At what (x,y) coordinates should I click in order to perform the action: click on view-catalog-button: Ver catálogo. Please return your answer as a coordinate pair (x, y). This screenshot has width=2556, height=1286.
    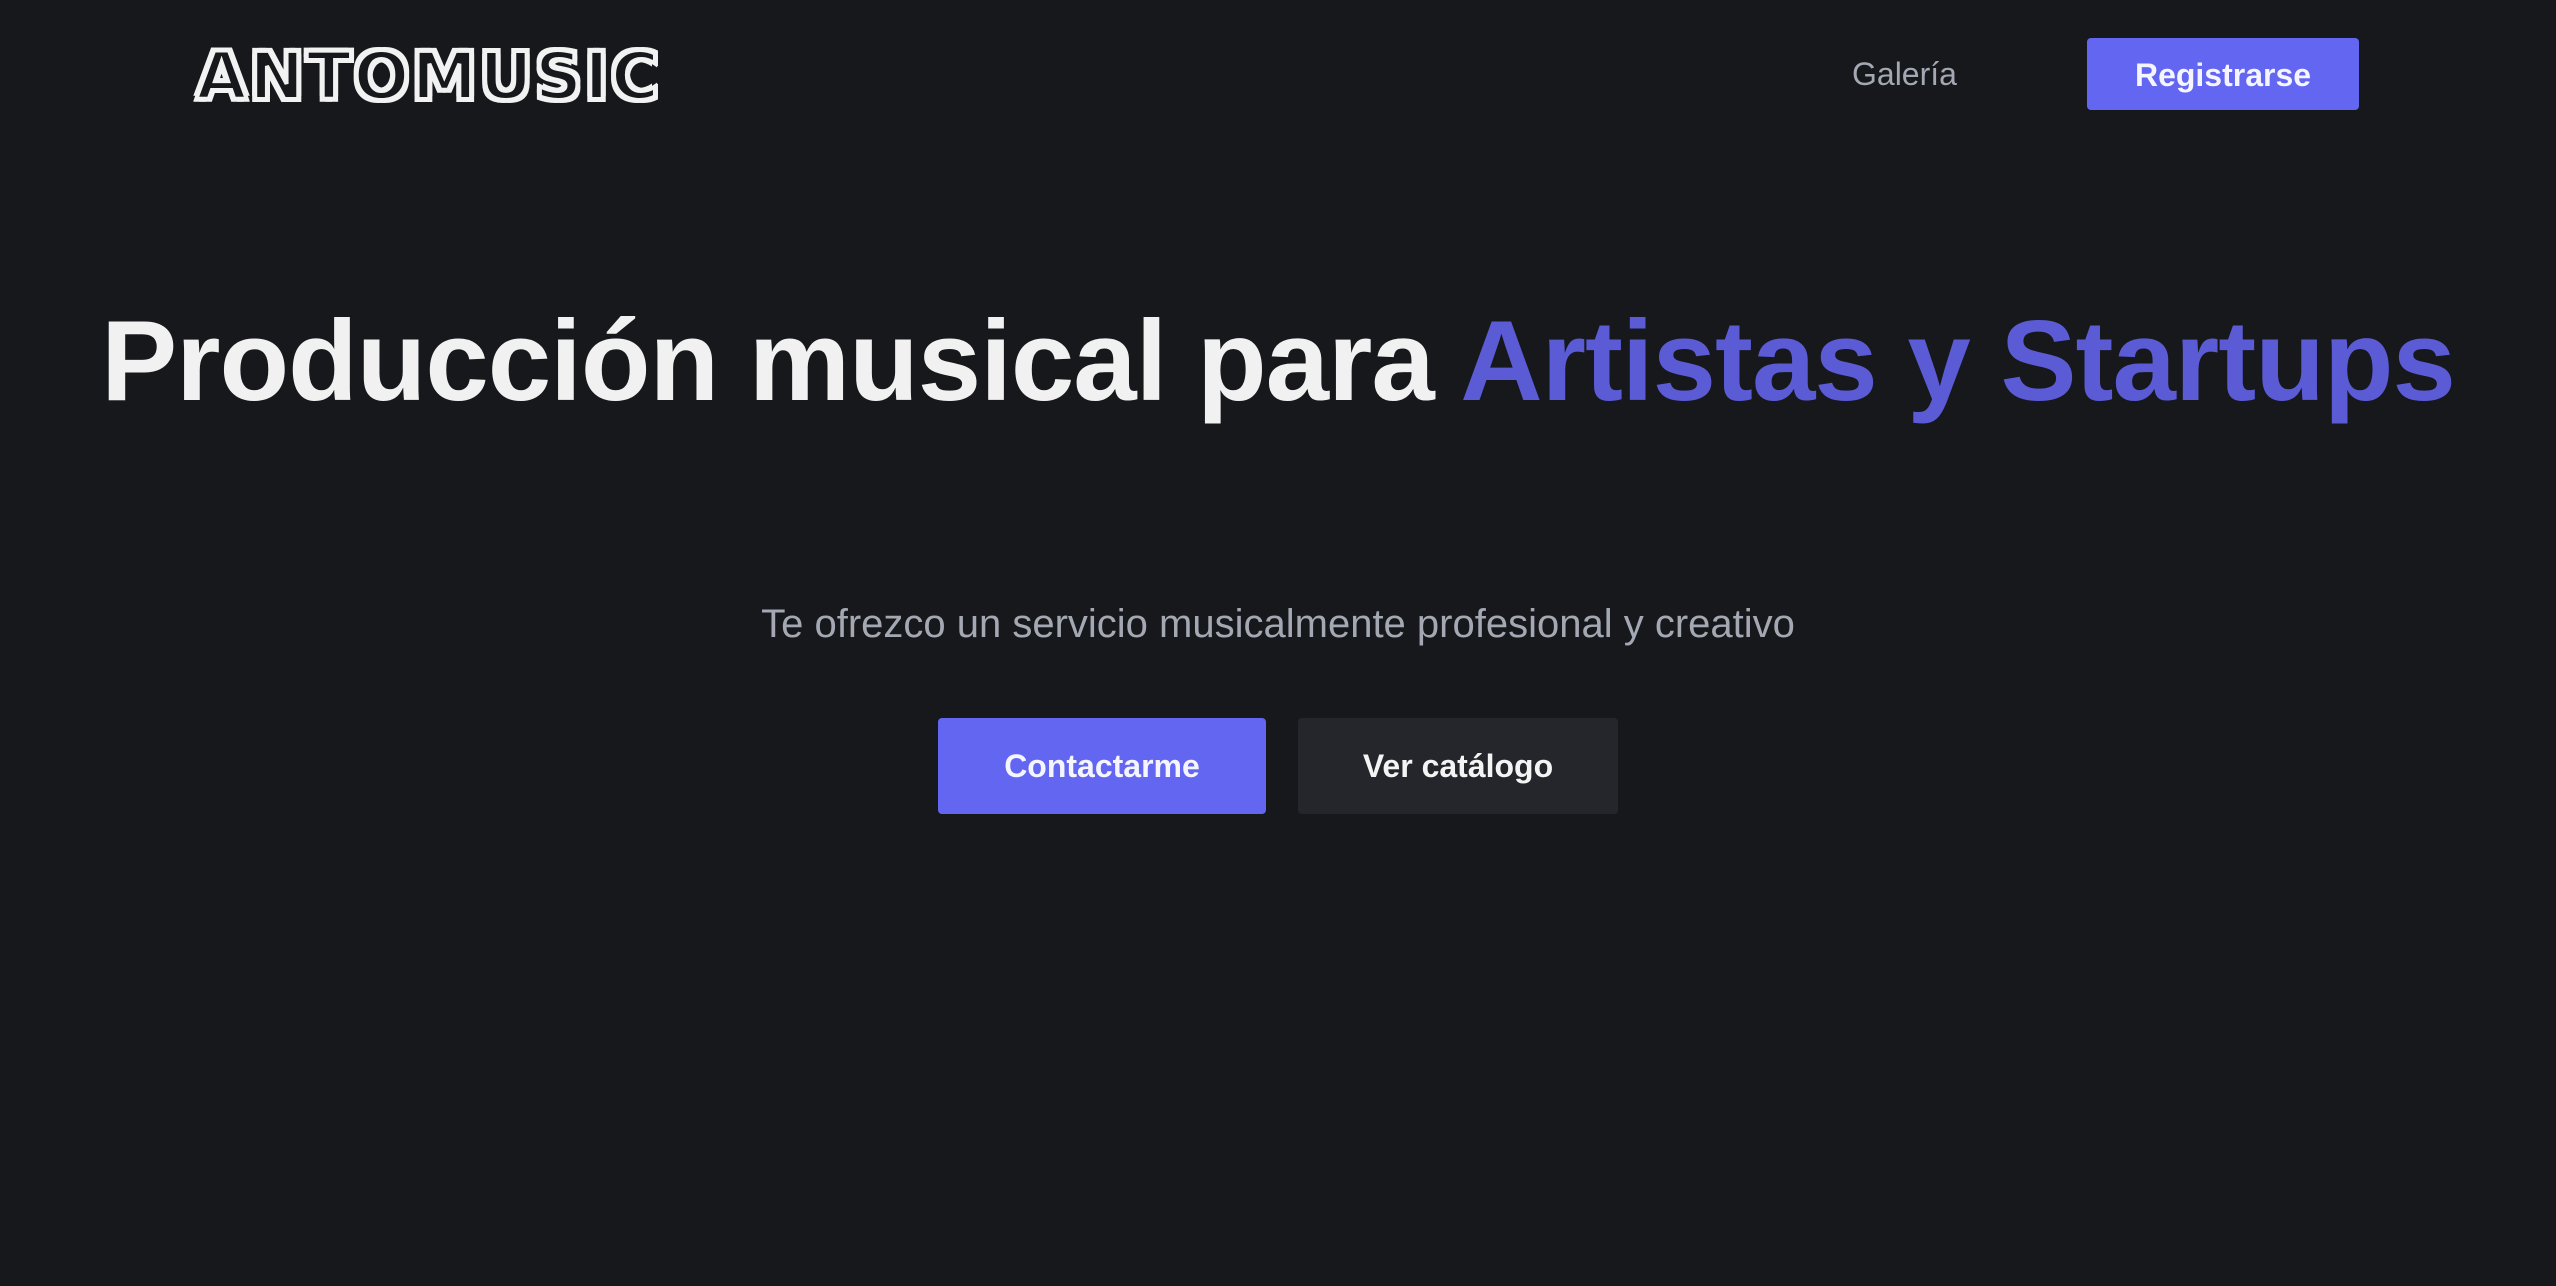
    Looking at the image, I should click on (1458, 766).